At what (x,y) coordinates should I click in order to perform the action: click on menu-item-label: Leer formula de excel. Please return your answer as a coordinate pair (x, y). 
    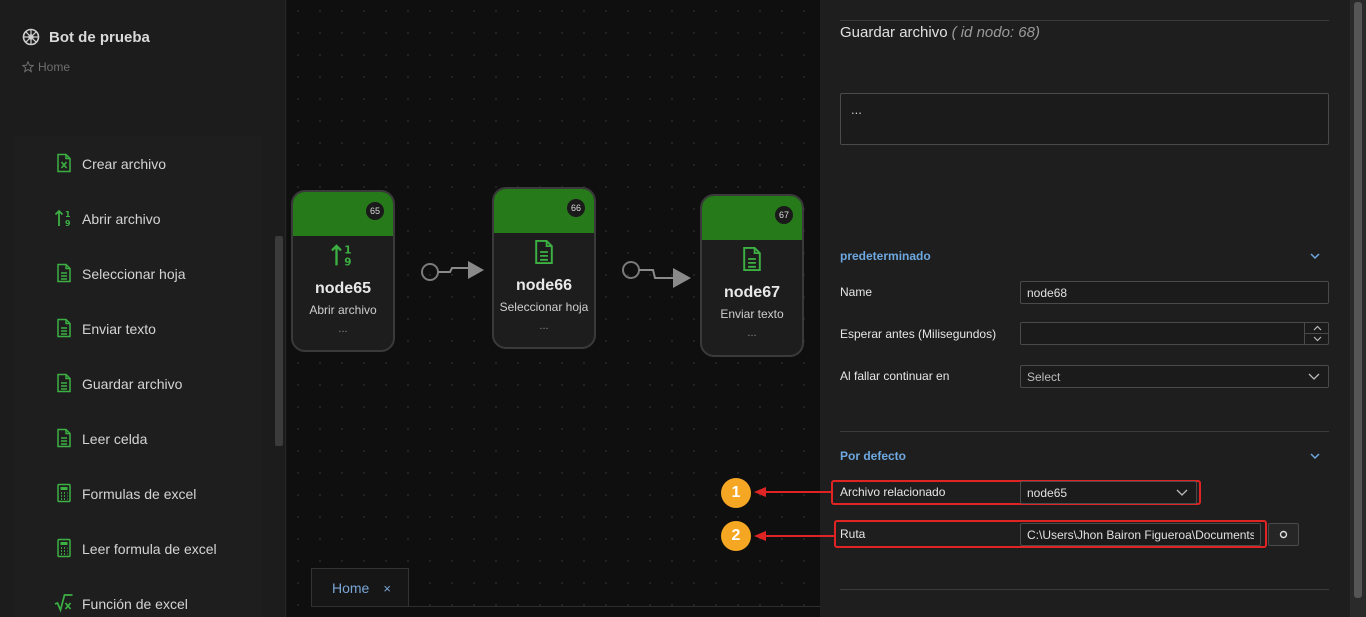
    Looking at the image, I should click on (149, 548).